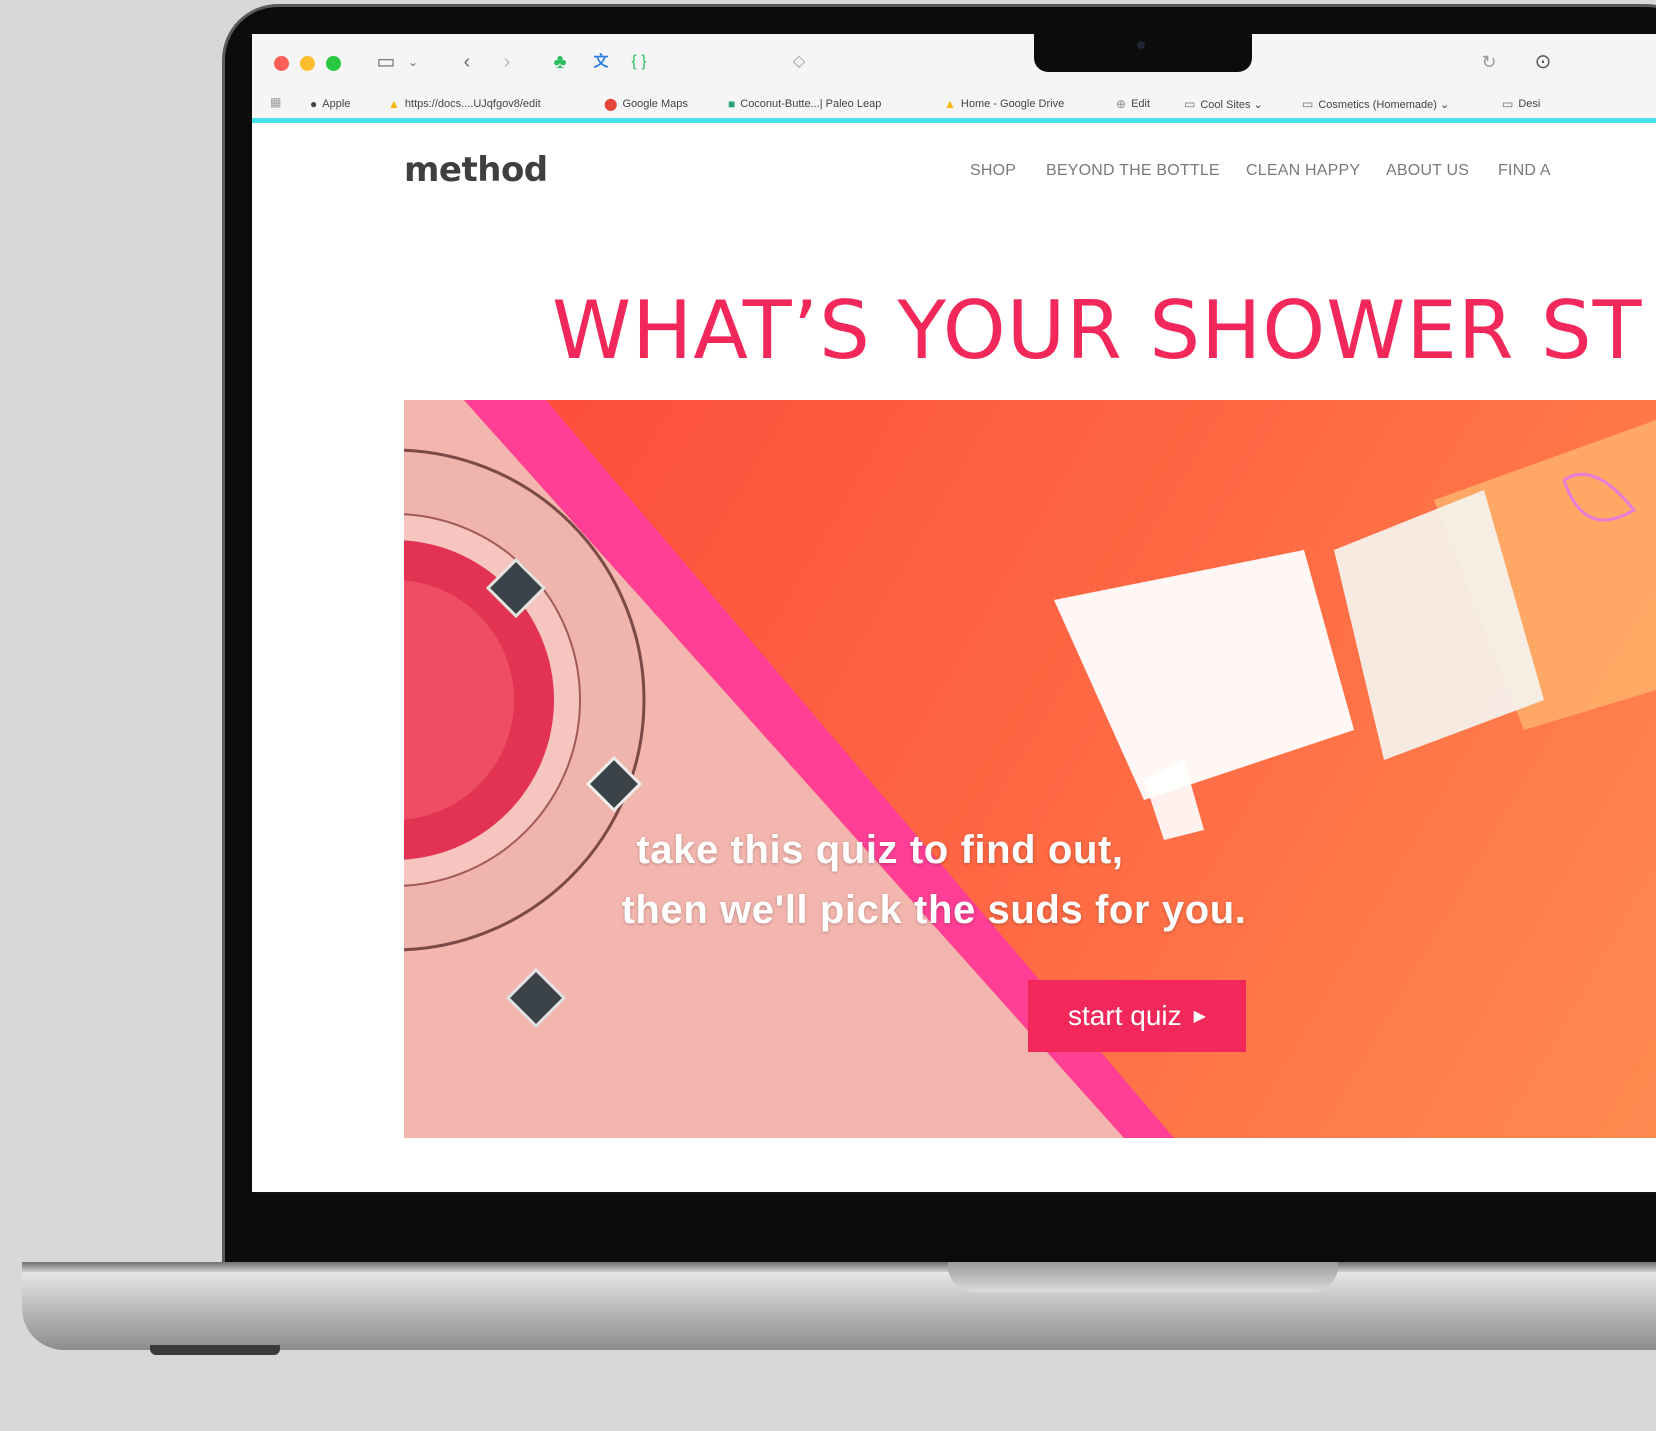  I want to click on browser-toolbar: ▭ ⌄ ‹ › ♣ 文 { } ◇ ↻ ⊙, so click(954, 62).